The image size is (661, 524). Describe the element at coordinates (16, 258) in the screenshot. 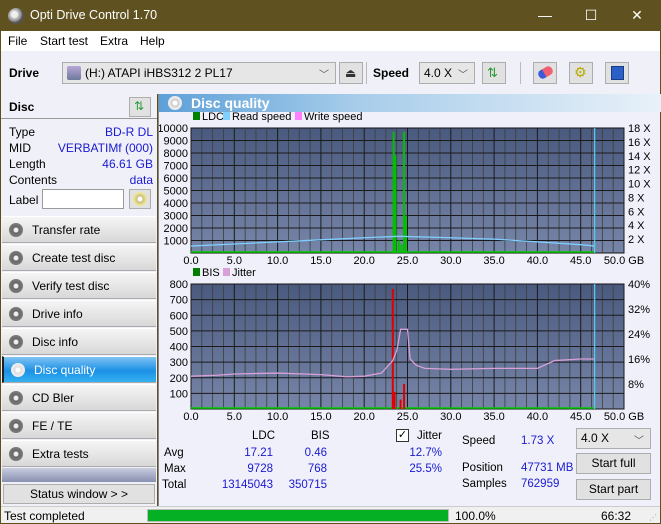

I see `create-test-disc-icon` at that location.